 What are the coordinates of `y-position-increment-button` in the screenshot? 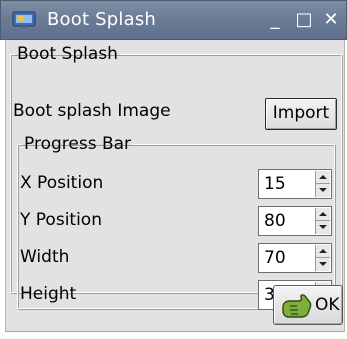 It's located at (323, 214).